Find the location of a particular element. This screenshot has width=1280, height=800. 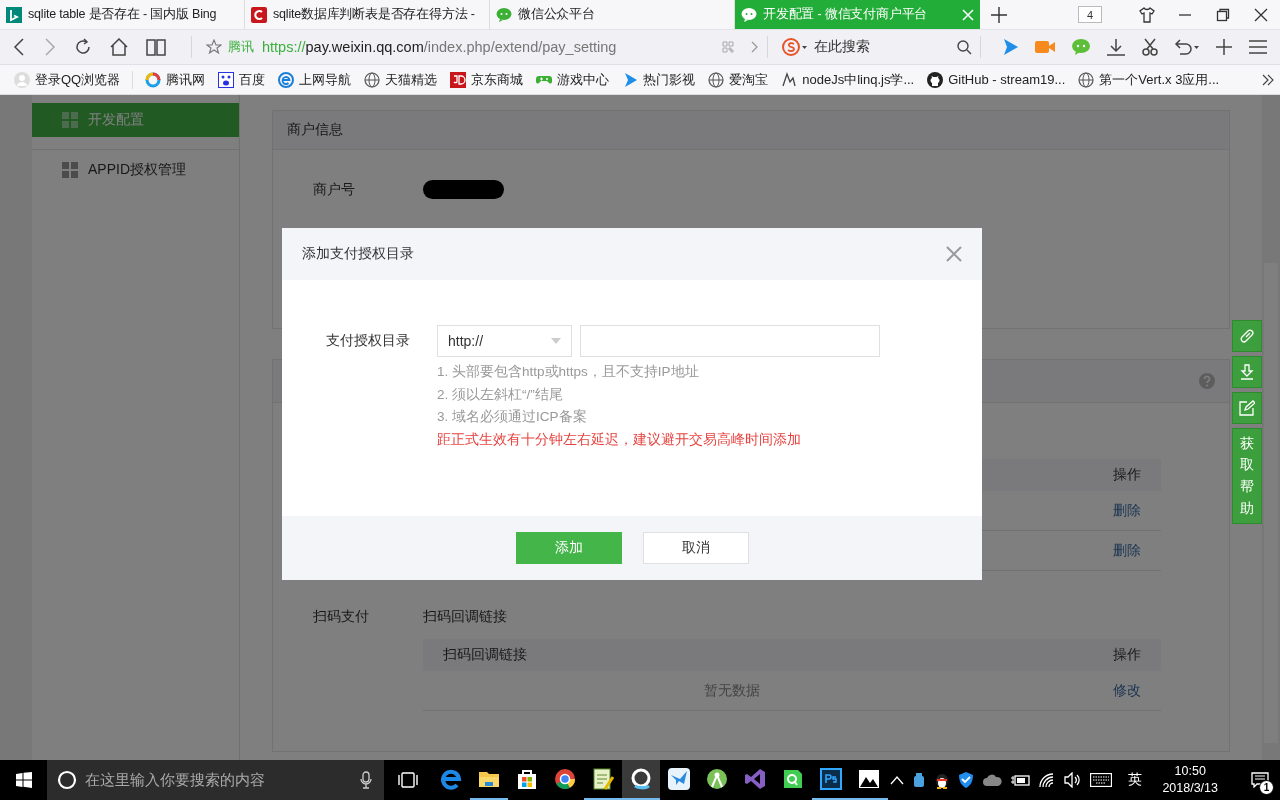

chrome-icon is located at coordinates (565, 779).